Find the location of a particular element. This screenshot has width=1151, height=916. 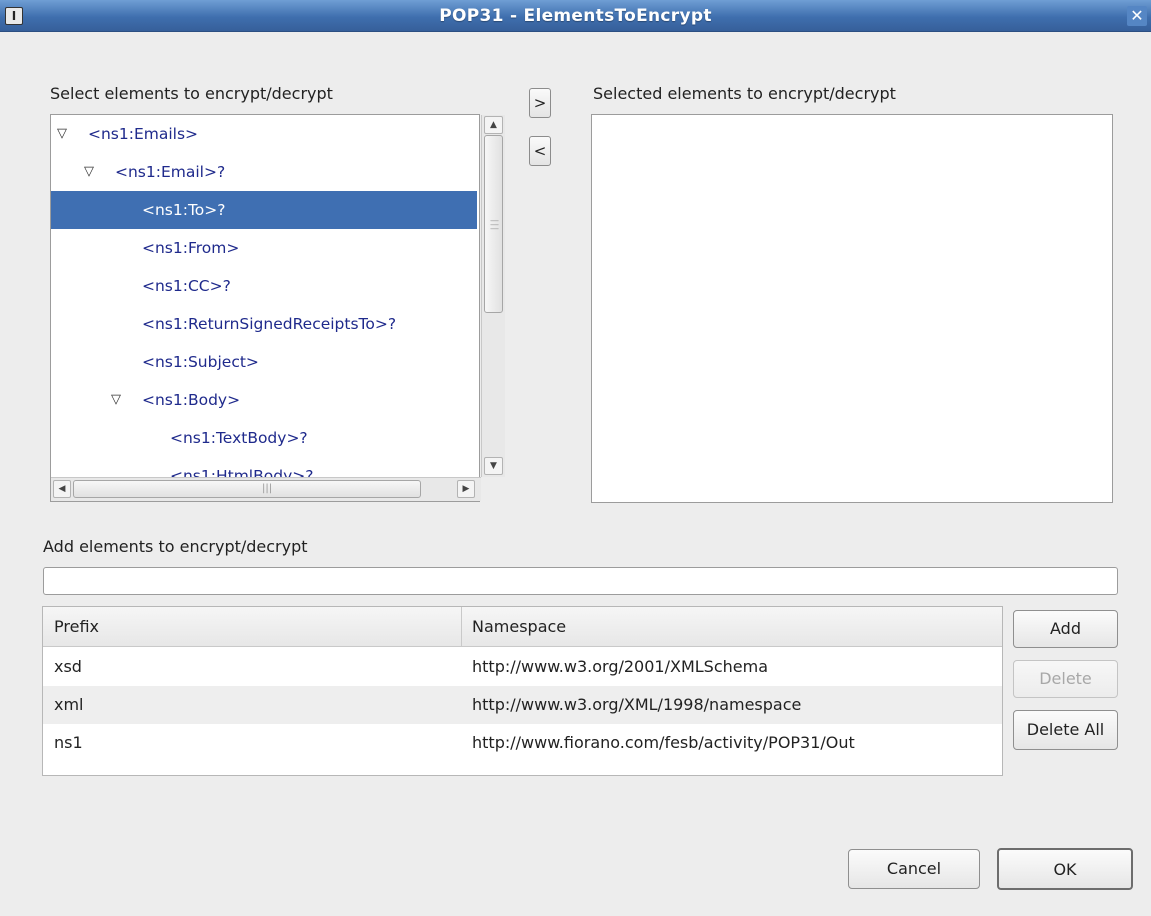

prefix-cell: xml is located at coordinates (69, 704).